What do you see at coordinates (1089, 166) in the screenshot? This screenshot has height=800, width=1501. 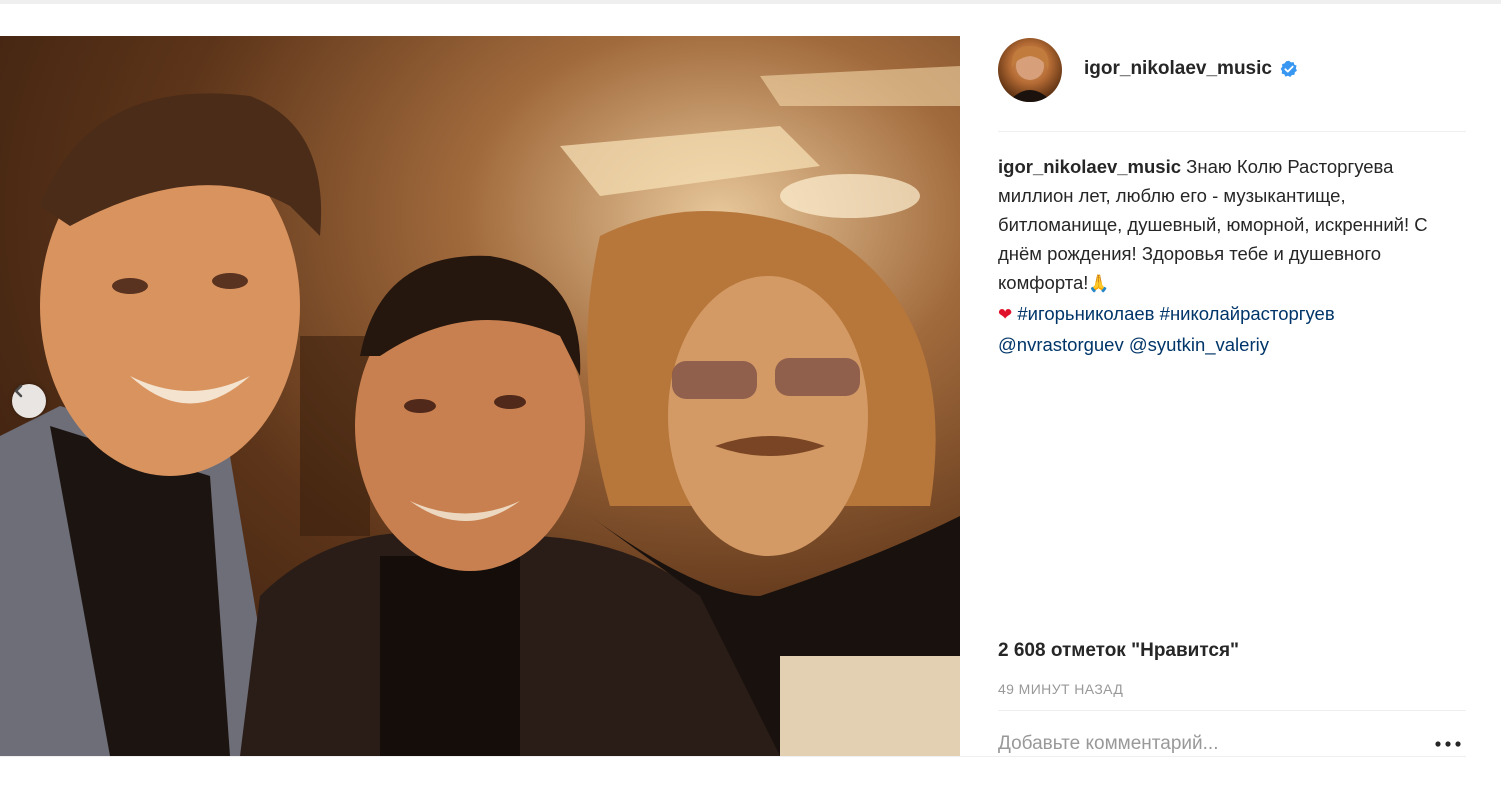 I see `caption-username-link: igor_nikolaev_music` at bounding box center [1089, 166].